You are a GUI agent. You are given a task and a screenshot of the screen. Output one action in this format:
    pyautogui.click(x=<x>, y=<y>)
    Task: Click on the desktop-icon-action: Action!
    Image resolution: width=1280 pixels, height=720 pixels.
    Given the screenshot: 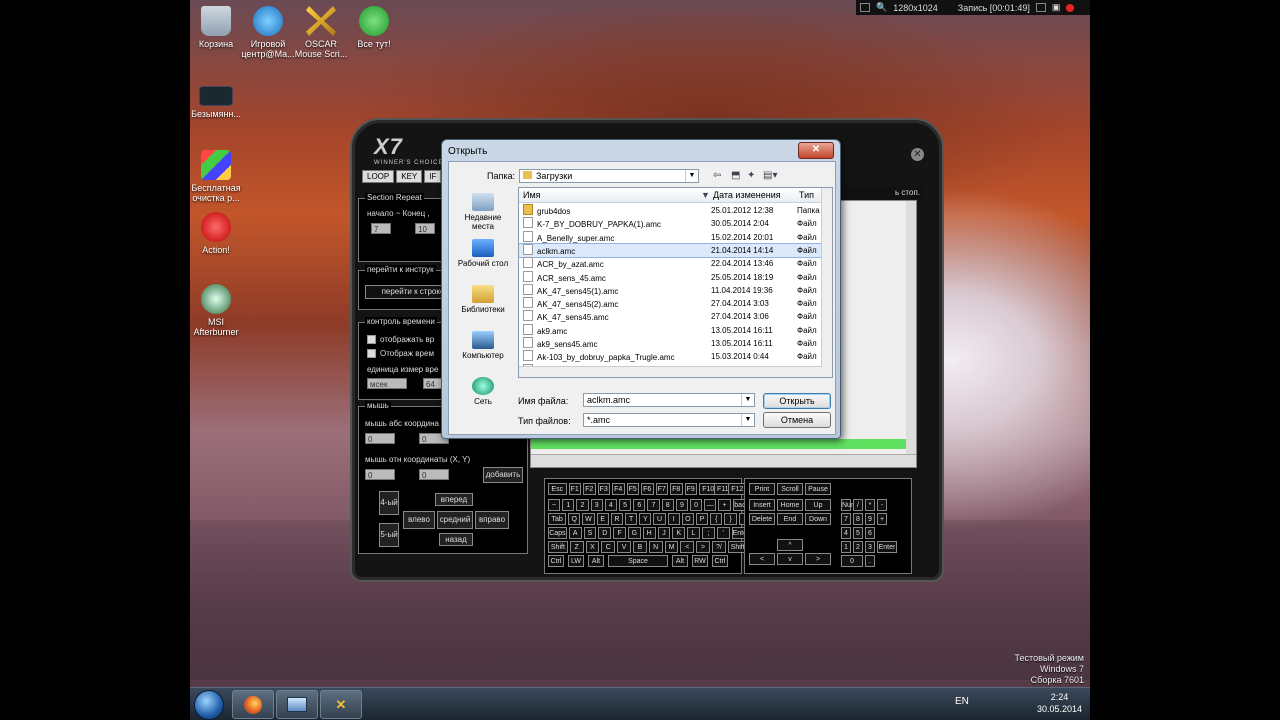 What is the action you would take?
    pyautogui.click(x=218, y=233)
    